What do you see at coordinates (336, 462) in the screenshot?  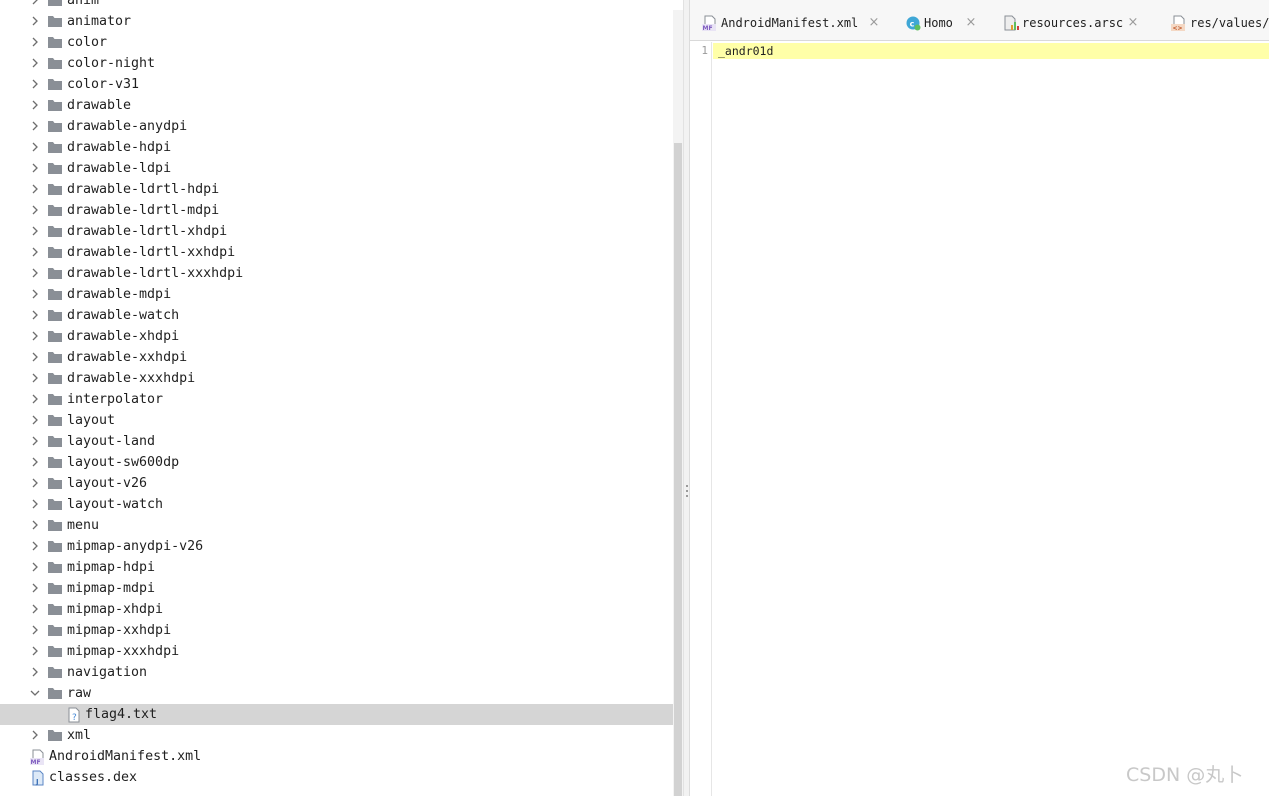 I see `tree-folder-row: layout-sw600dp` at bounding box center [336, 462].